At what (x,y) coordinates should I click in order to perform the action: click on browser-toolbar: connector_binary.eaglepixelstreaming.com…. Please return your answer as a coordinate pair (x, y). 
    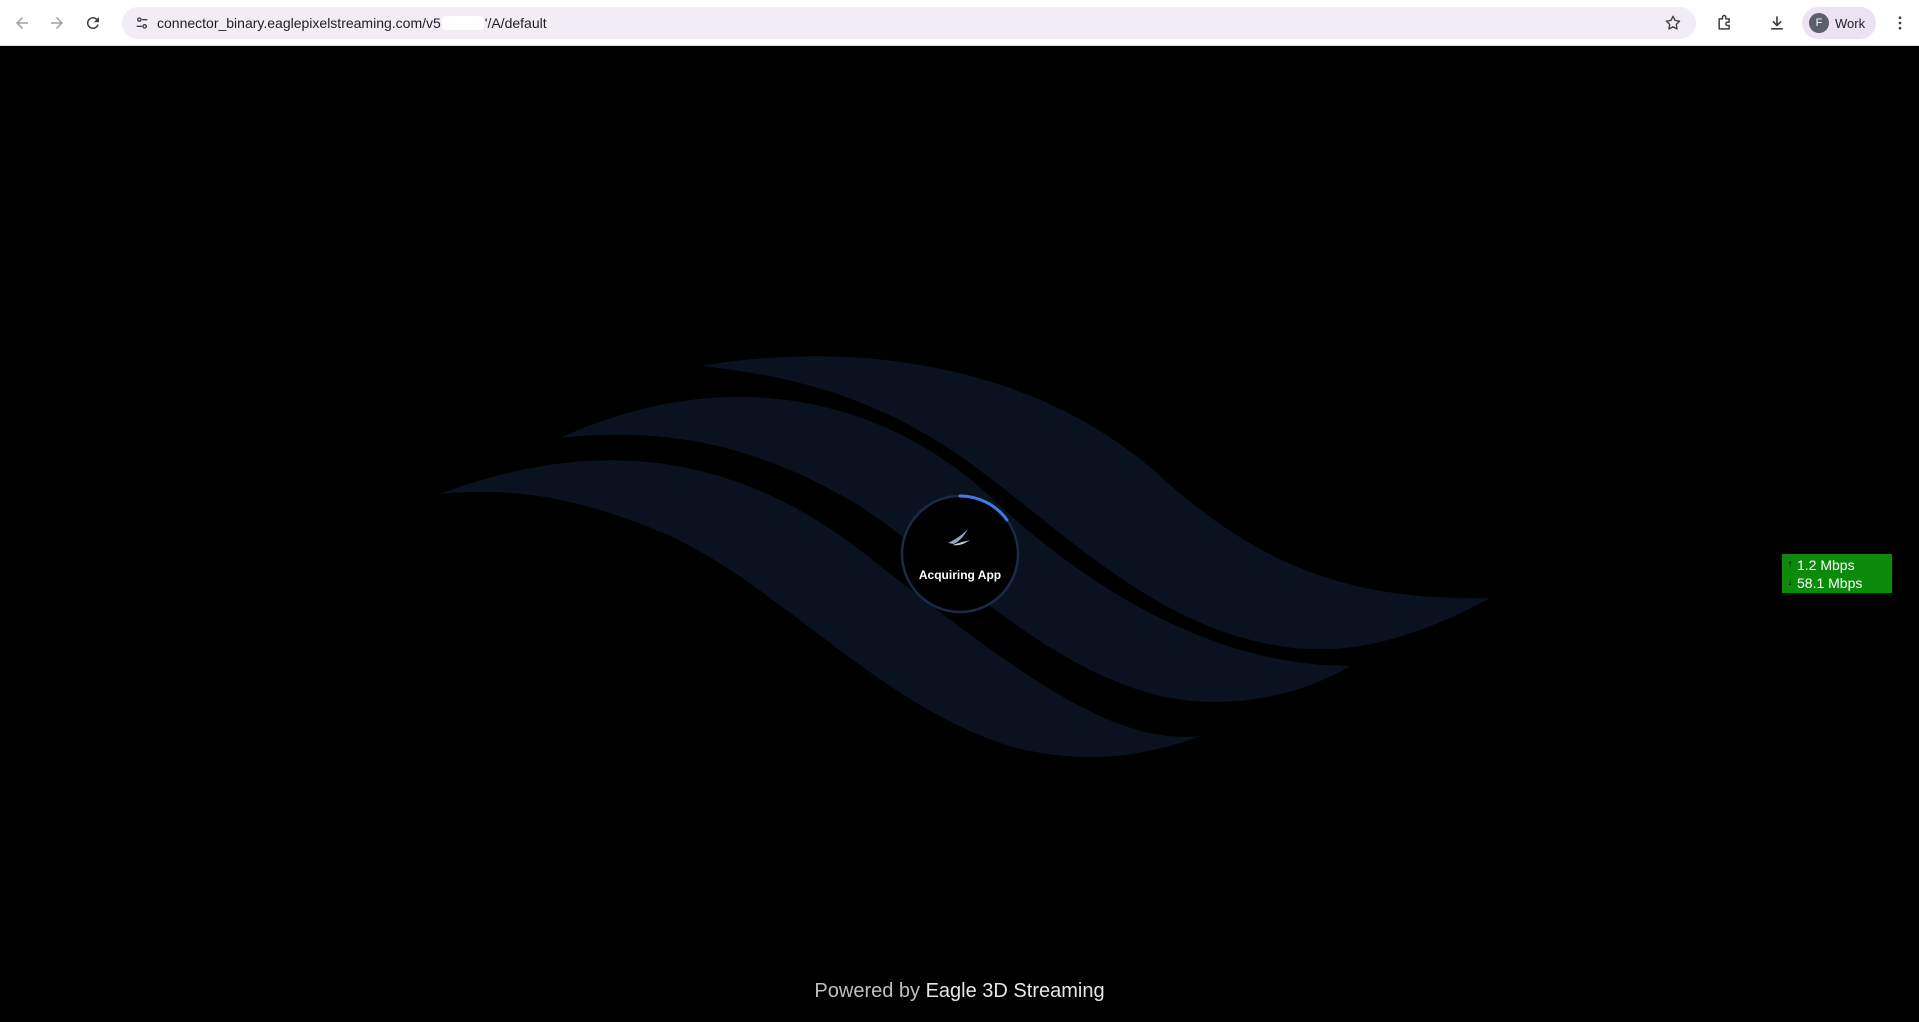
    Looking at the image, I should click on (959, 23).